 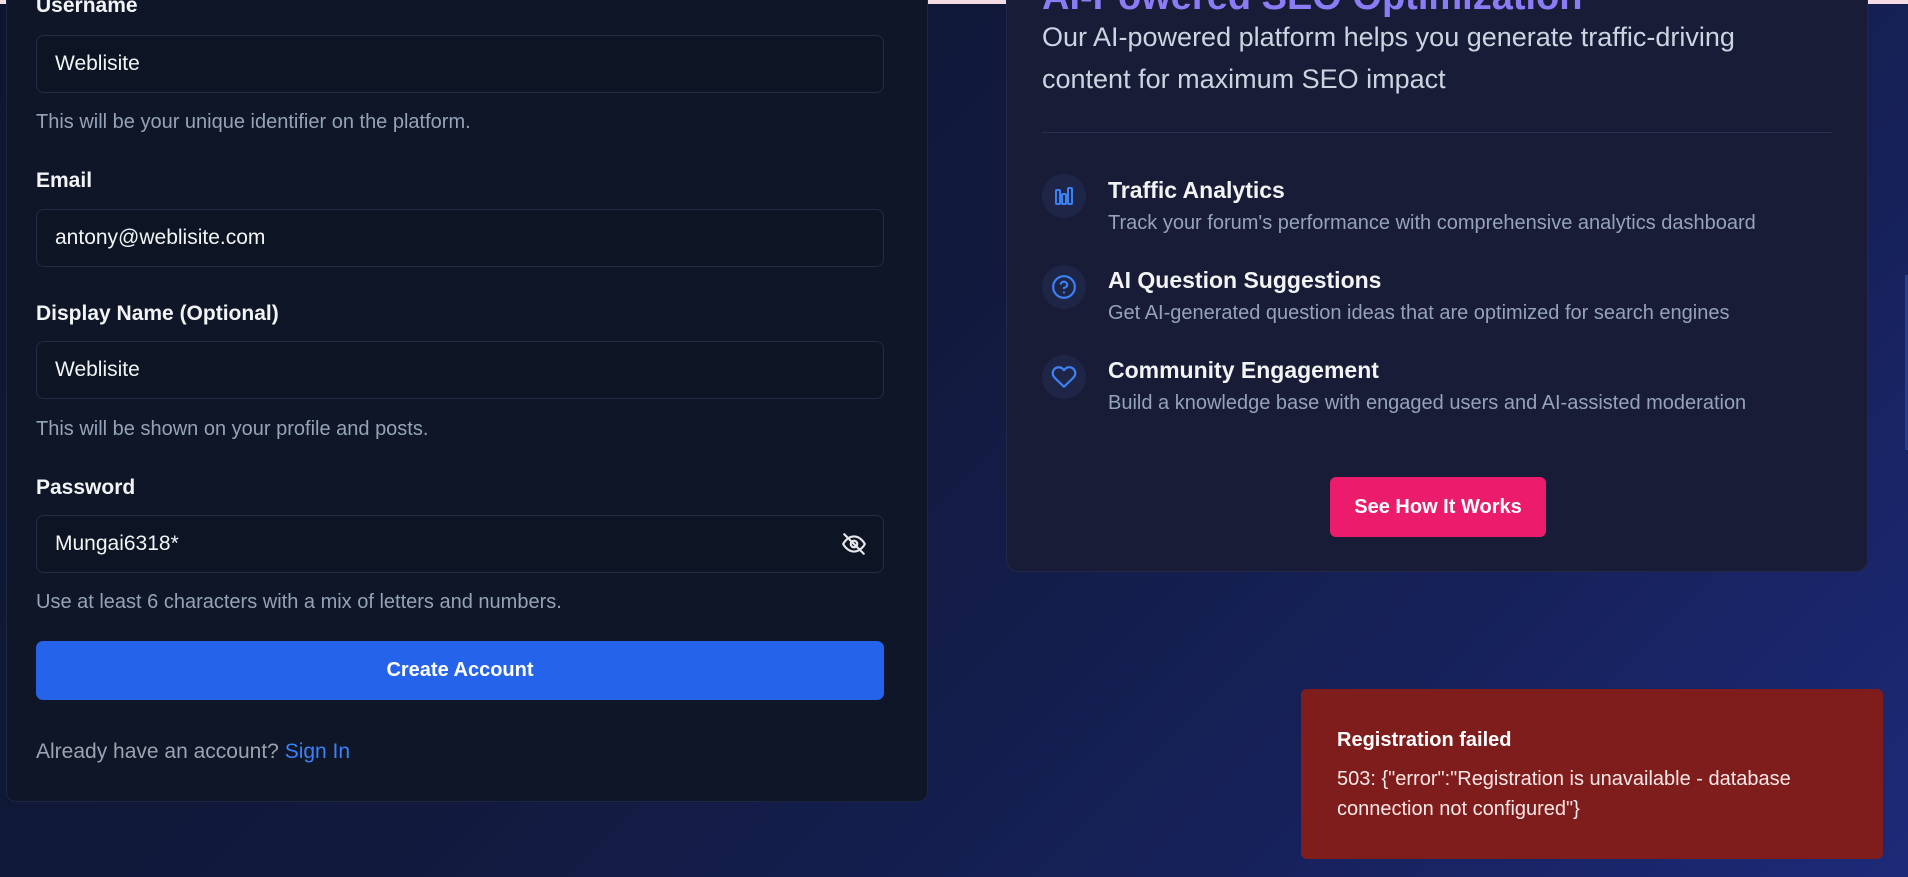 I want to click on see-how-it-works-button: See How It Works, so click(x=1438, y=507).